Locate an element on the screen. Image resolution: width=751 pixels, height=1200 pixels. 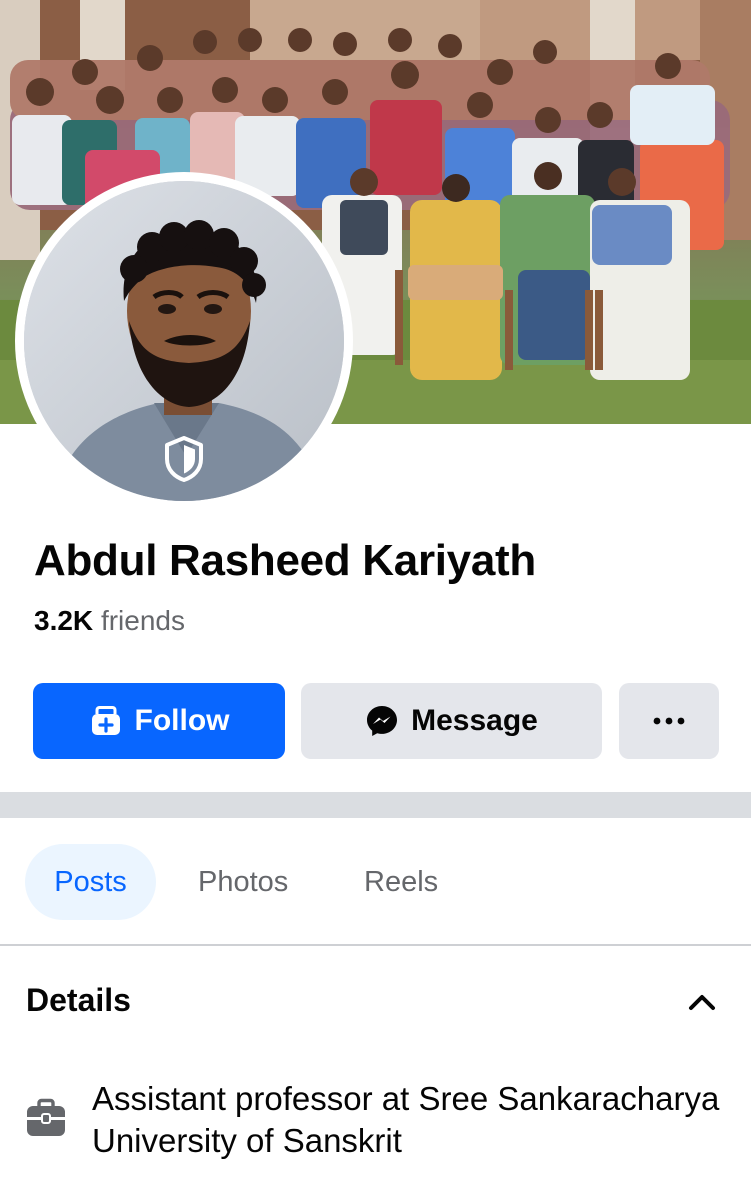
message-button: Message is located at coordinates (451, 721).